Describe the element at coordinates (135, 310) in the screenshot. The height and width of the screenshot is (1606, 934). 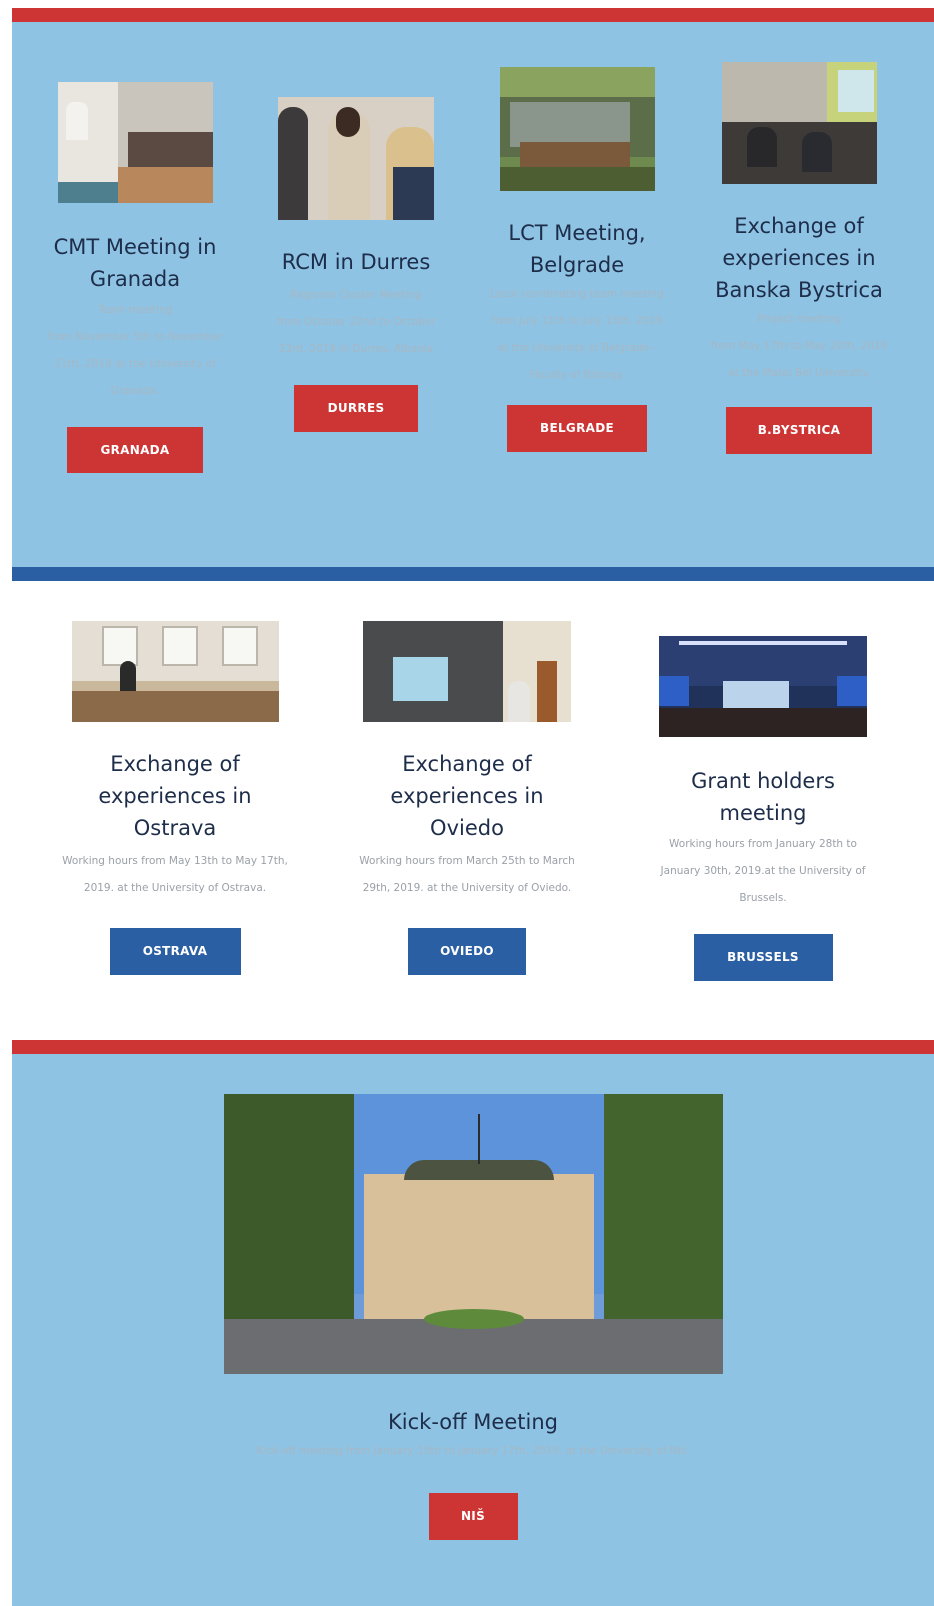
I see `event-type: Team meeting` at that location.